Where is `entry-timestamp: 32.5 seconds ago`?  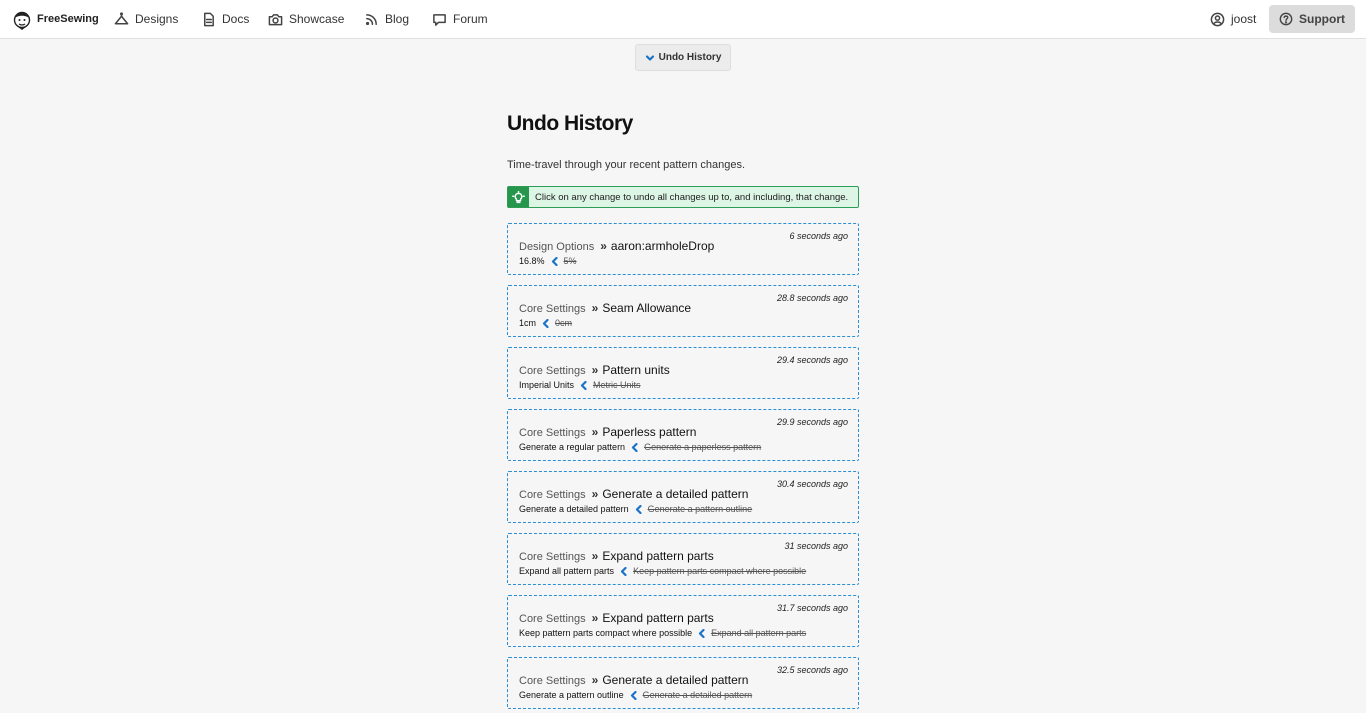
entry-timestamp: 32.5 seconds ago is located at coordinates (812, 670).